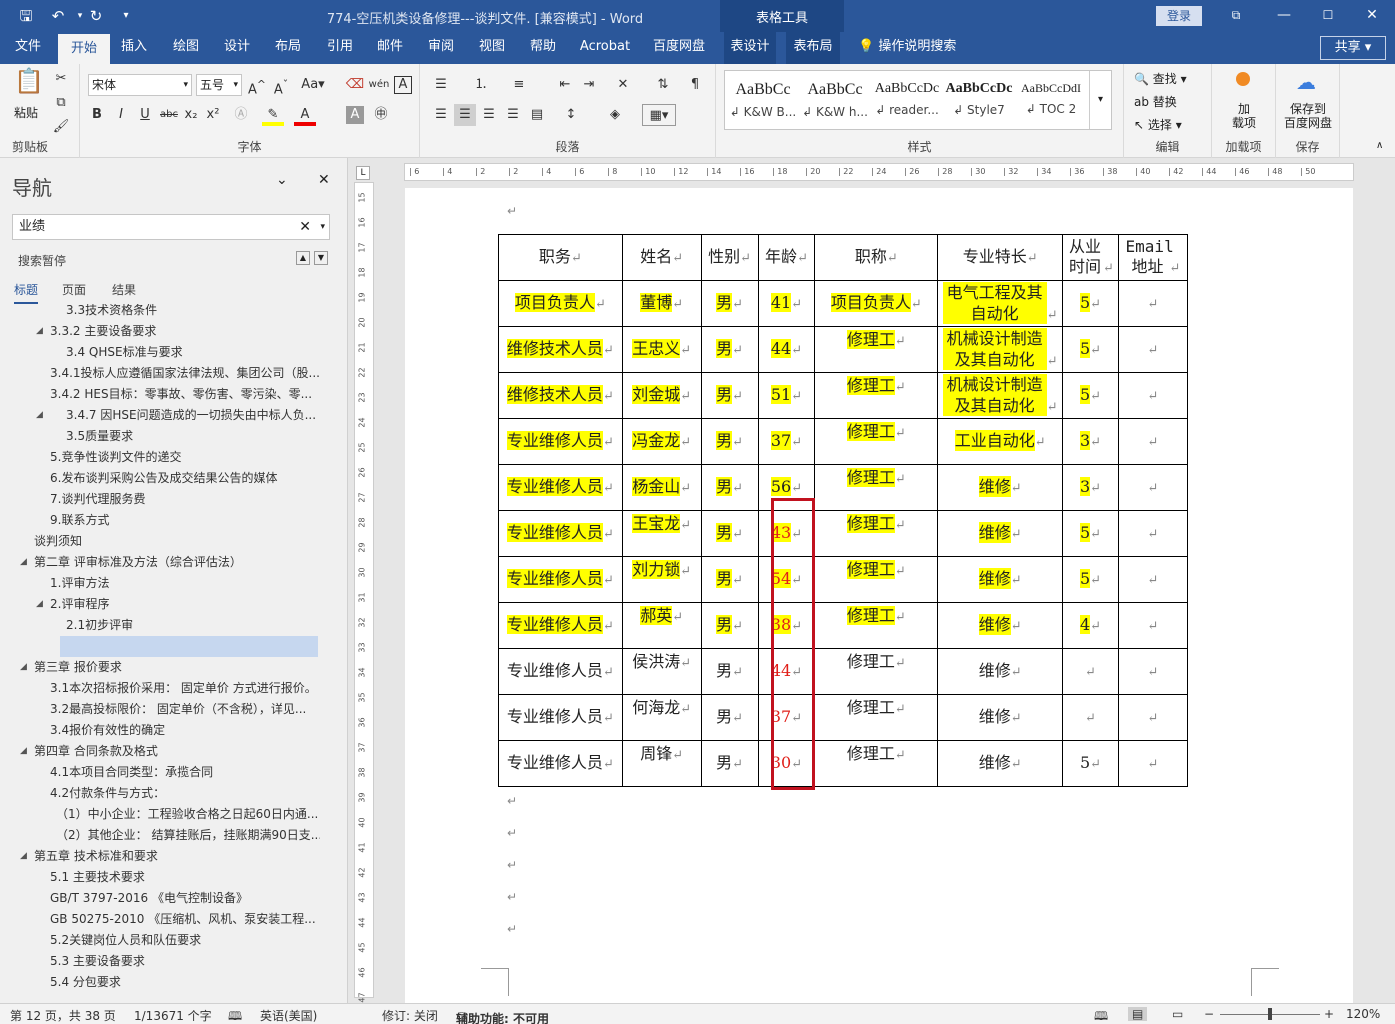 The image size is (1395, 1024). What do you see at coordinates (322, 227) in the screenshot?
I see `search-dropdown-icon: ▾` at bounding box center [322, 227].